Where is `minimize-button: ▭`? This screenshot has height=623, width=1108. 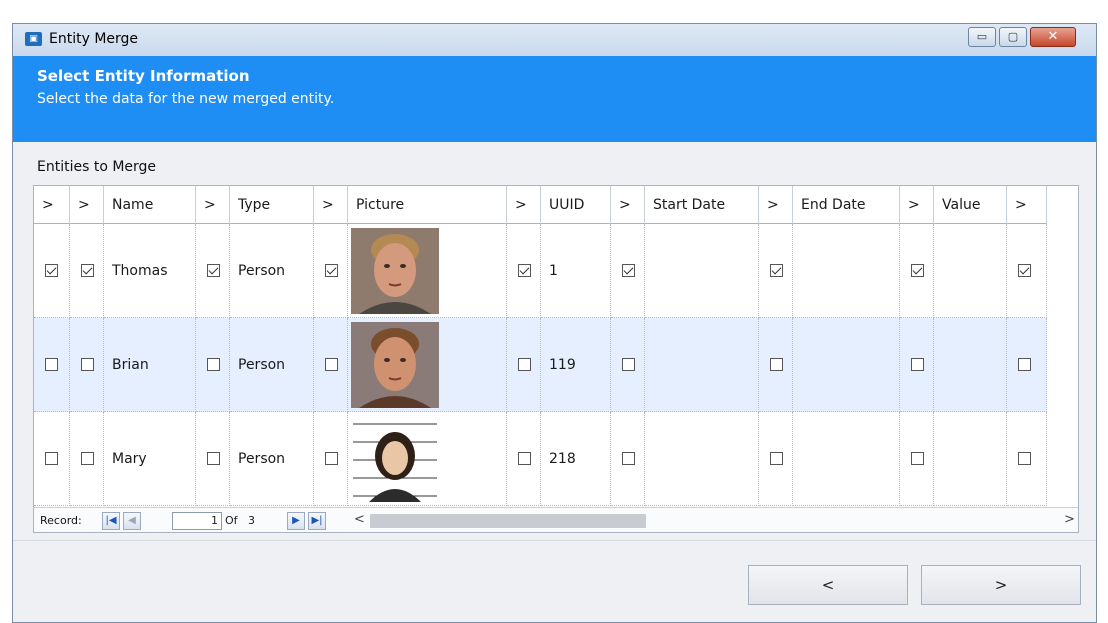 minimize-button: ▭ is located at coordinates (982, 37).